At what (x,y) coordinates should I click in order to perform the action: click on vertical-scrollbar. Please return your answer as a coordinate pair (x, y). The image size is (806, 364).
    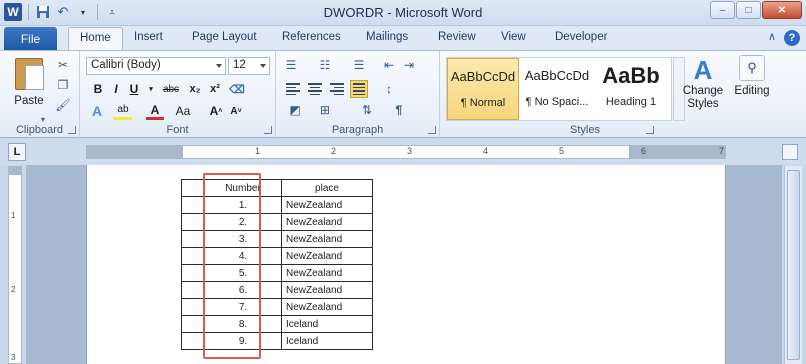
    Looking at the image, I should click on (793, 265).